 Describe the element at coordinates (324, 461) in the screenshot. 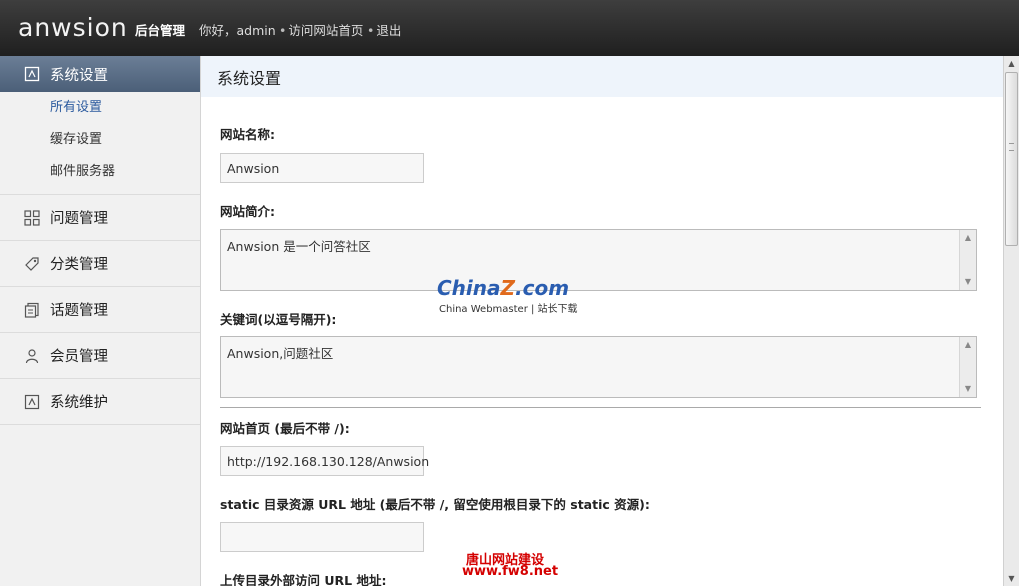

I see `home-url-input: http://192.168.130.128/Anwsion` at that location.